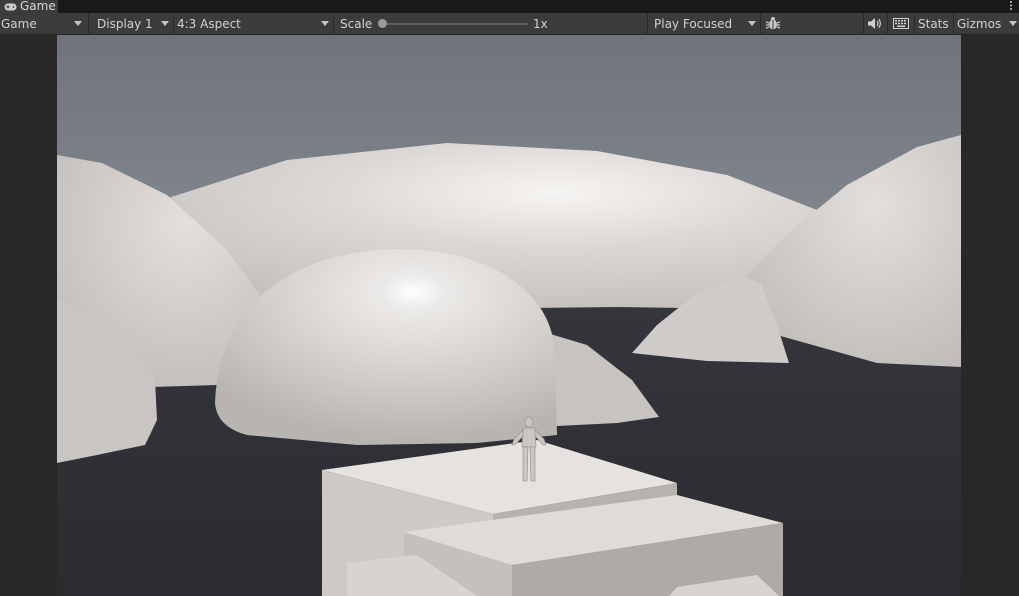 The width and height of the screenshot is (1019, 596). I want to click on gamepad-icon, so click(10, 6).